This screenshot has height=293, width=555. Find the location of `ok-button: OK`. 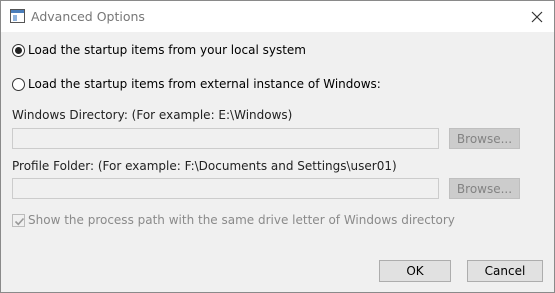

ok-button: OK is located at coordinates (415, 271).